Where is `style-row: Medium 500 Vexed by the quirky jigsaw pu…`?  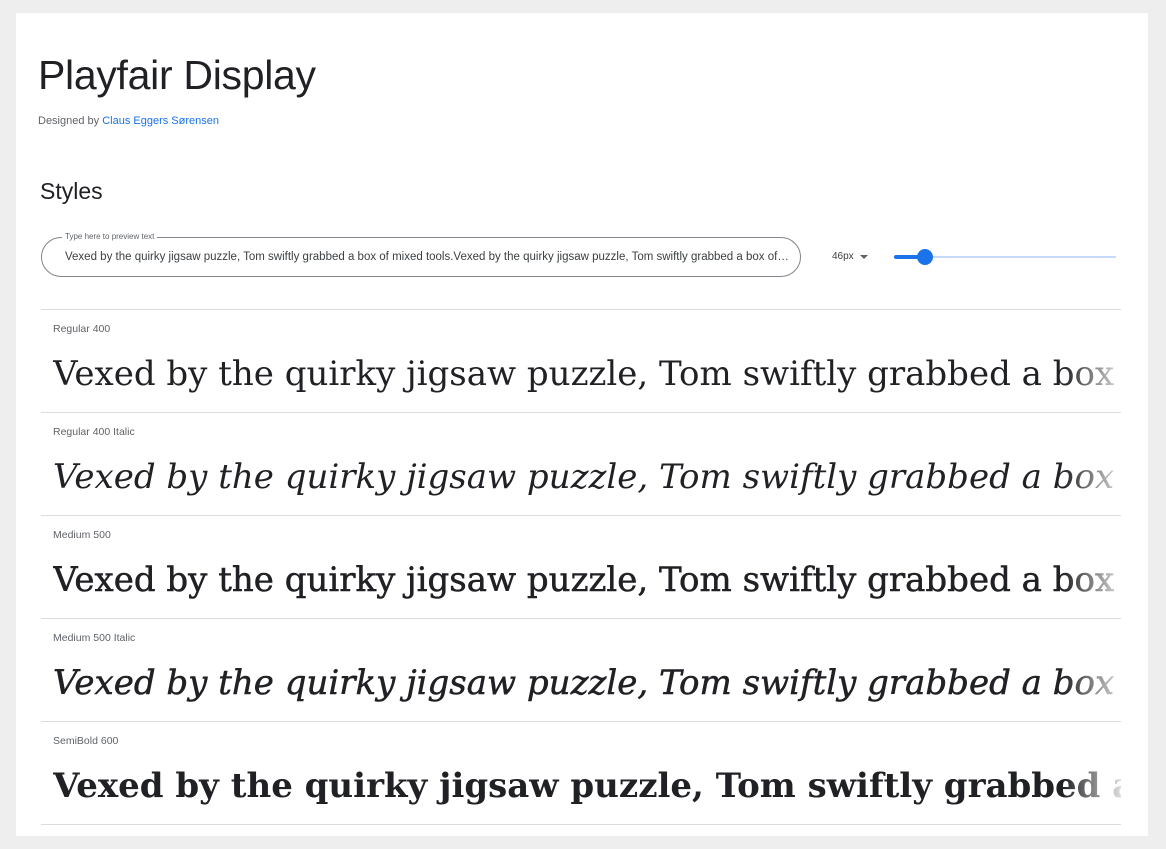 style-row: Medium 500 Vexed by the quirky jigsaw pu… is located at coordinates (581, 566).